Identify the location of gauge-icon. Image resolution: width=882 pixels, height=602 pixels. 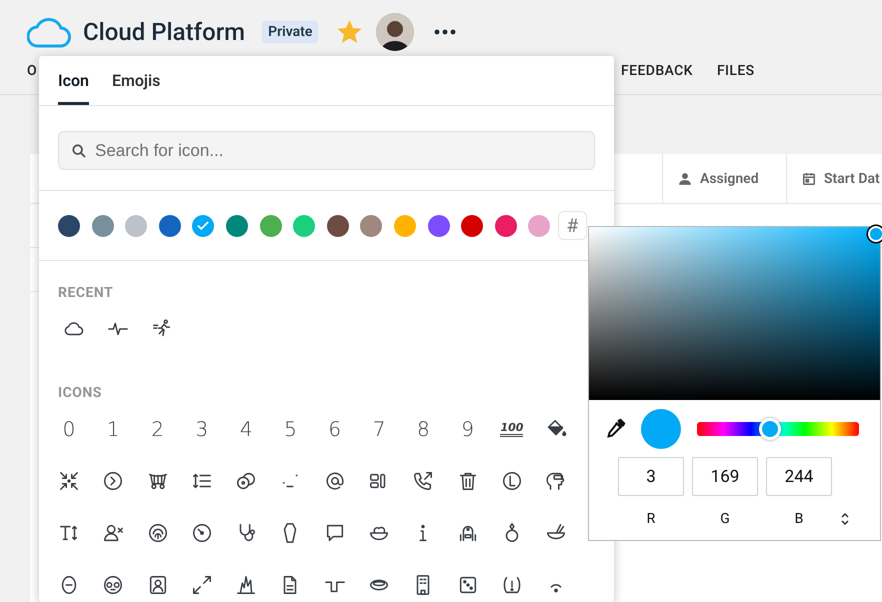
(201, 533).